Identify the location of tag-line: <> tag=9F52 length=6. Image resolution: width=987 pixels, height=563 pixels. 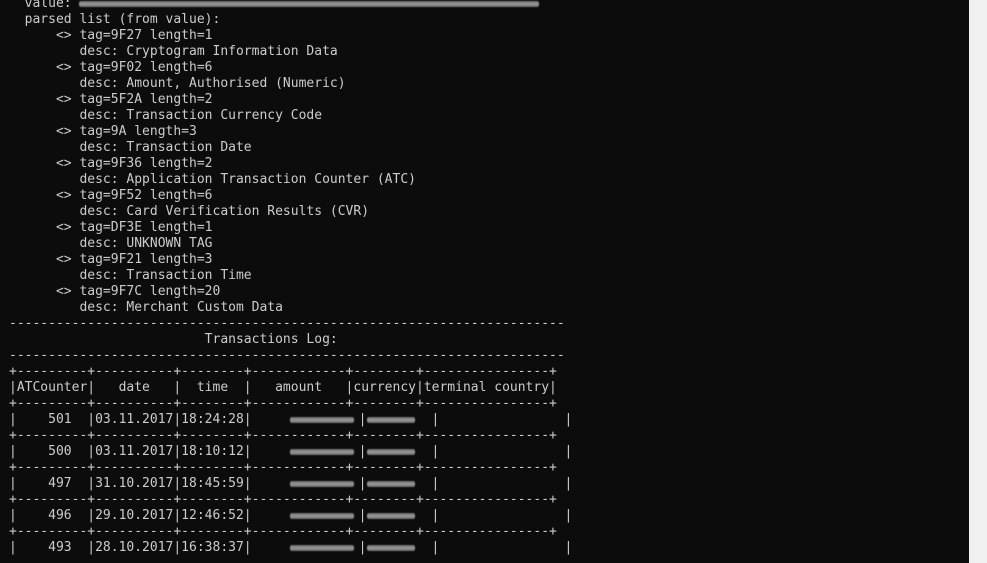
(111, 195).